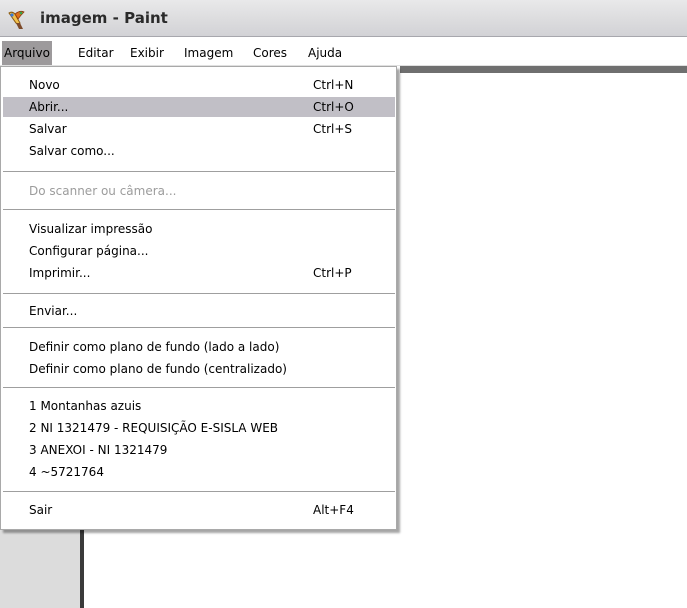  I want to click on menu-item-recent-1: 1 Montanhas azuis, so click(199, 406).